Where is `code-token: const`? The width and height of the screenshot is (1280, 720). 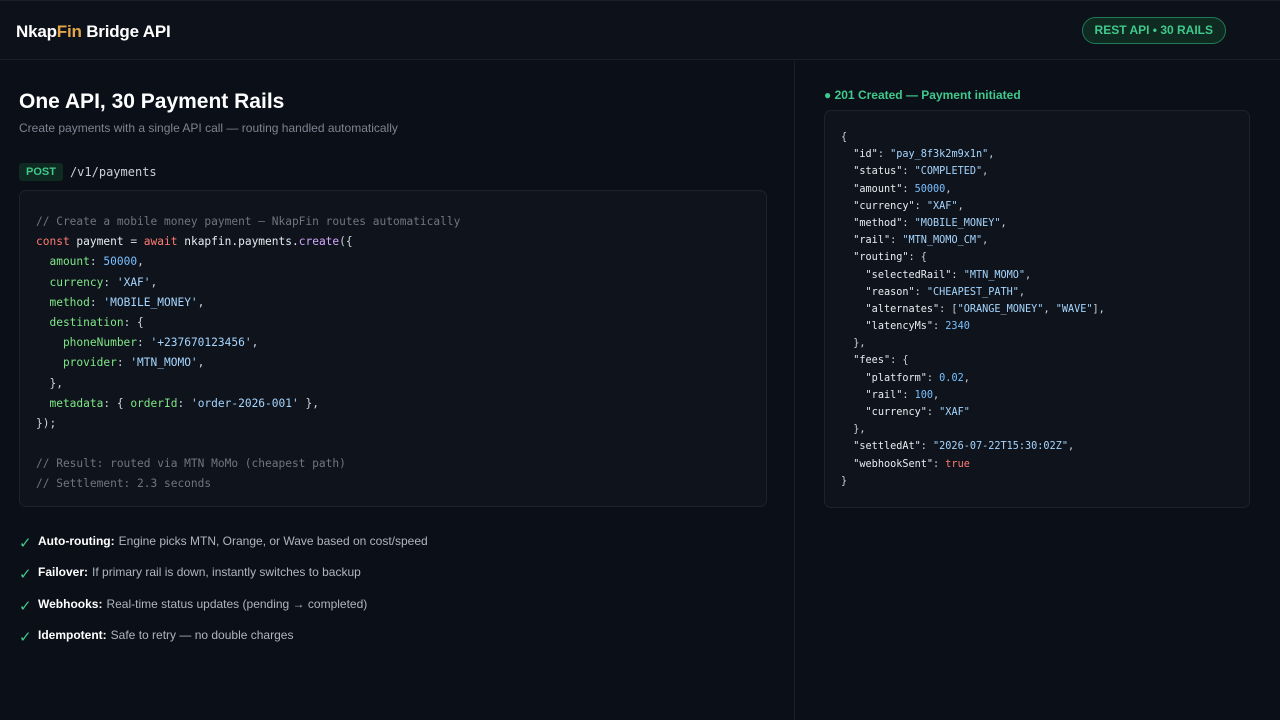
code-token: const is located at coordinates (53, 242).